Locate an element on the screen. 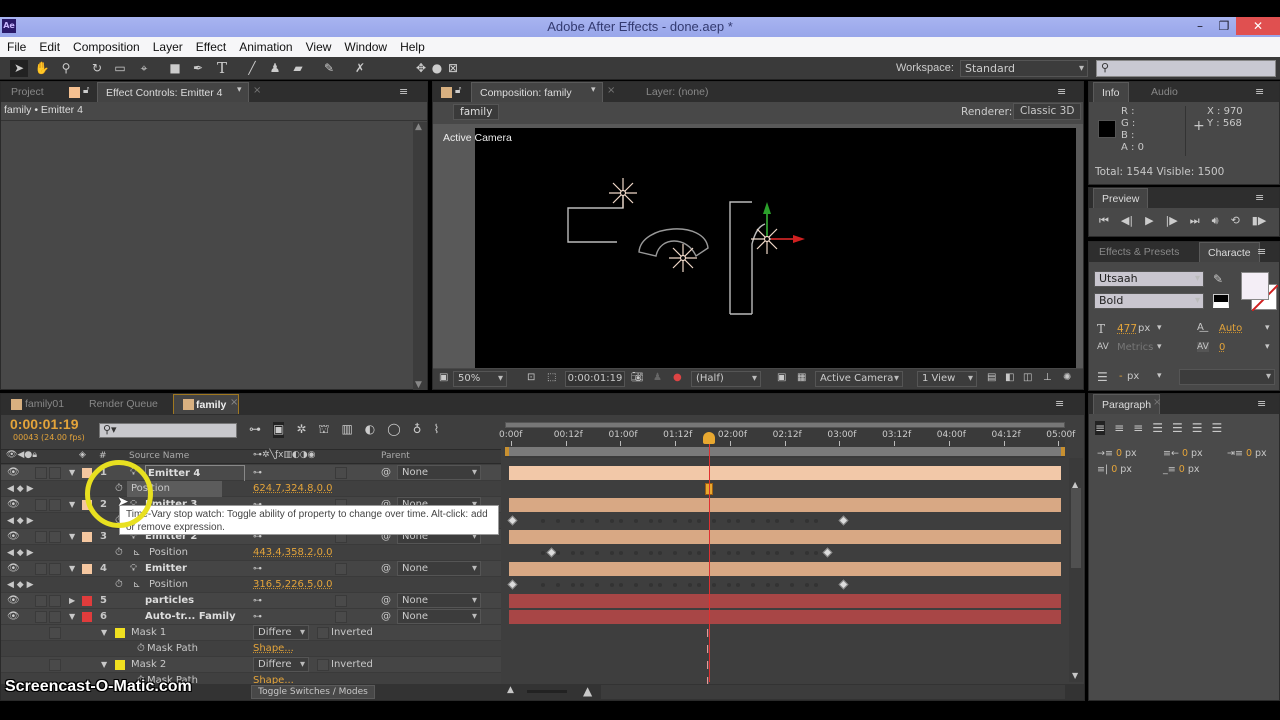  camera-view-select: Active Camera is located at coordinates (859, 379).